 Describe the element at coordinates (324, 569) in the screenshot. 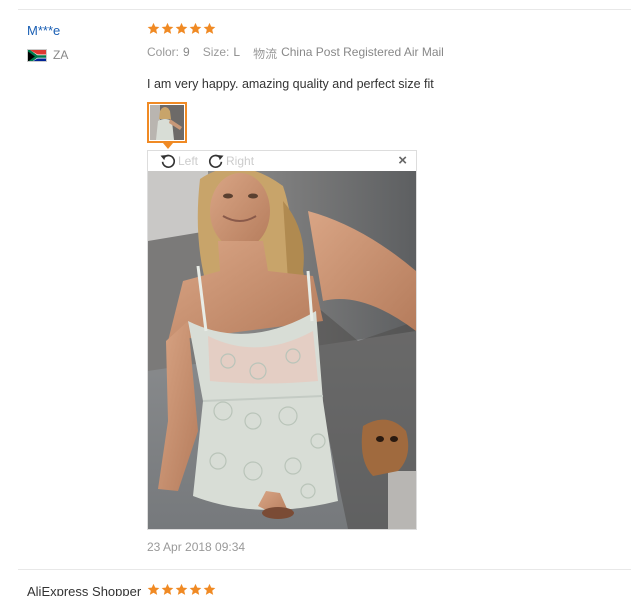

I see `divider-between-reviews` at that location.